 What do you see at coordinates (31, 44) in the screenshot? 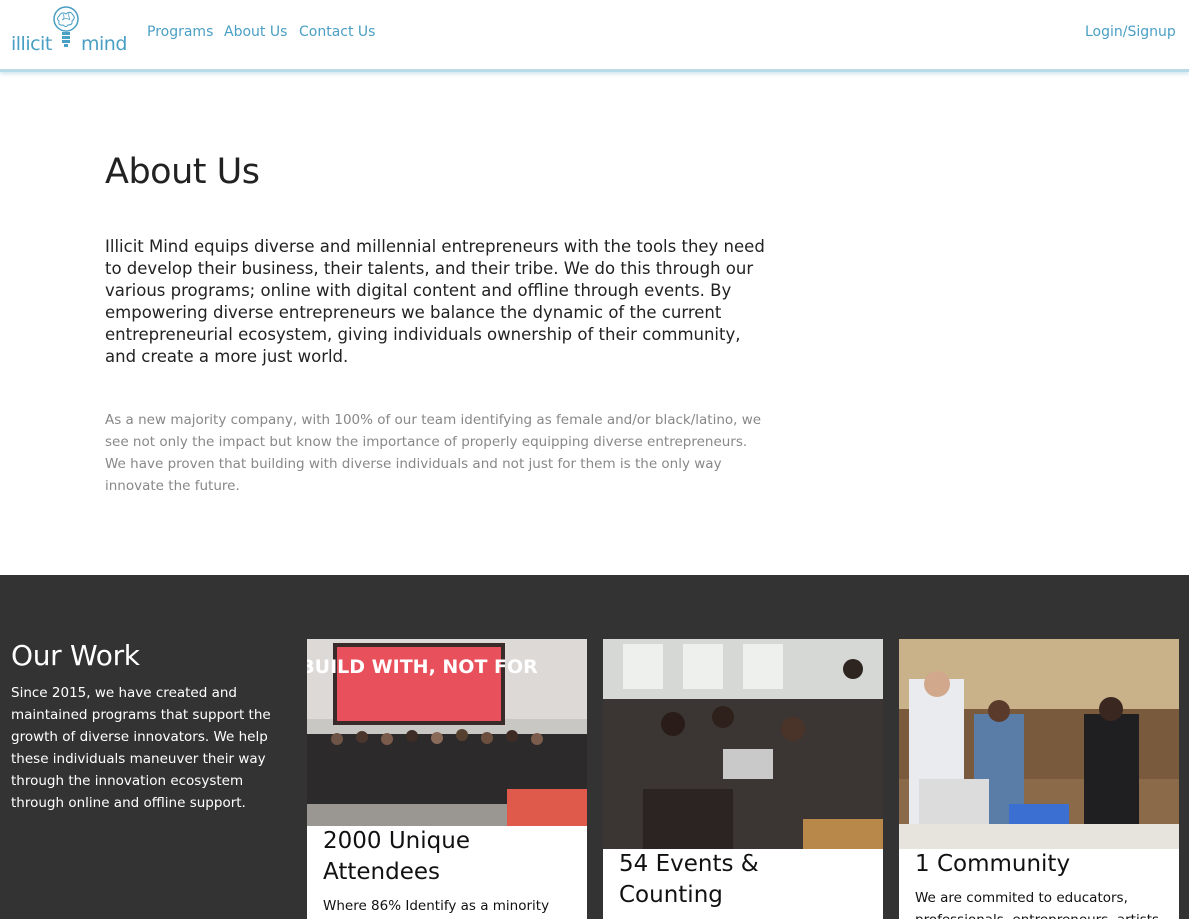
I see `logo-text-left: illicit` at bounding box center [31, 44].